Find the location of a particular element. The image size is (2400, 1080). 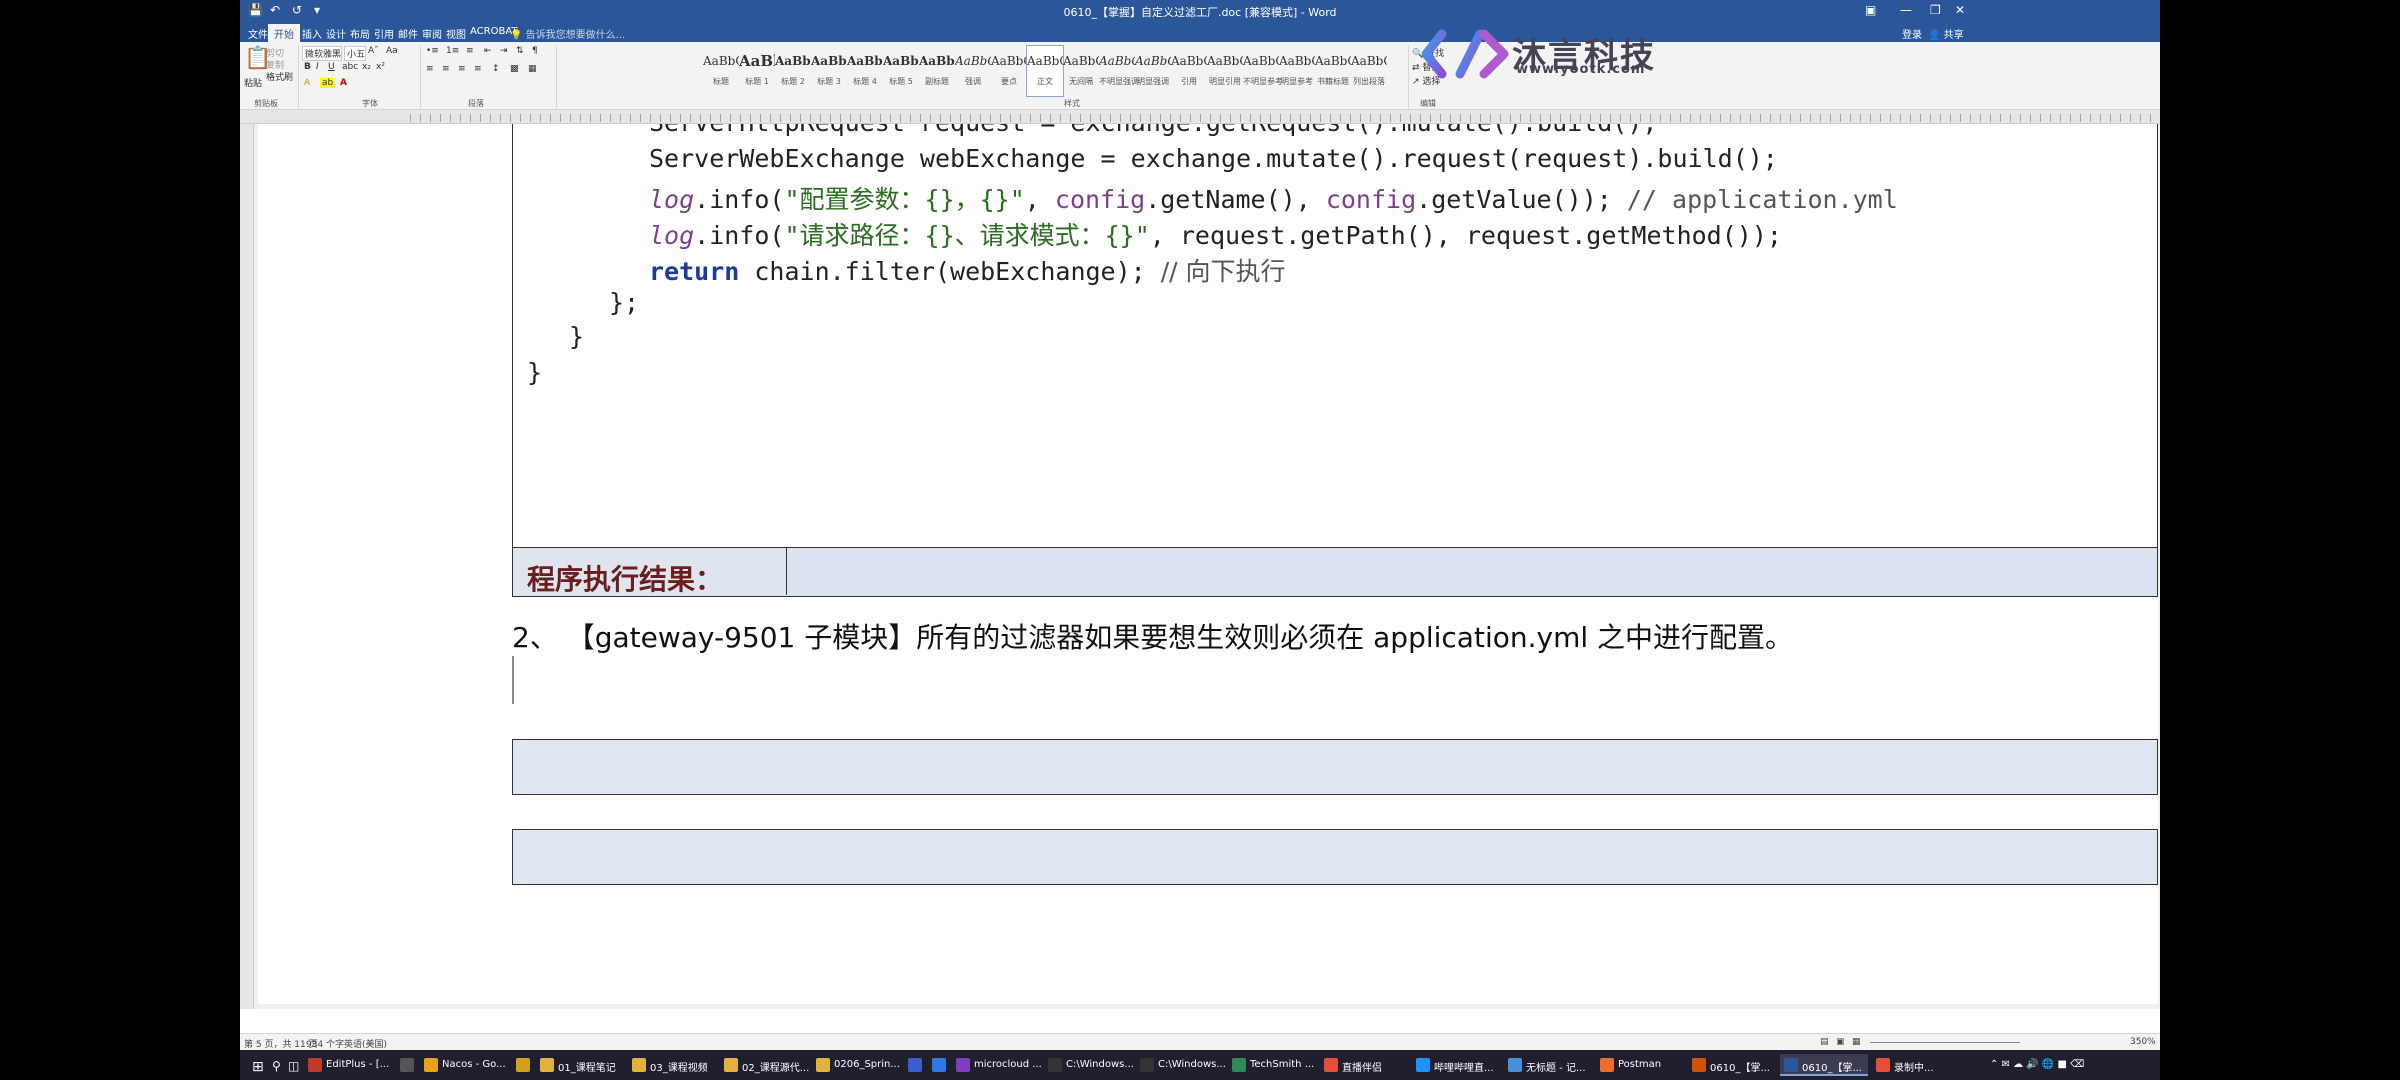

borders-icon: ▦ is located at coordinates (532, 69).